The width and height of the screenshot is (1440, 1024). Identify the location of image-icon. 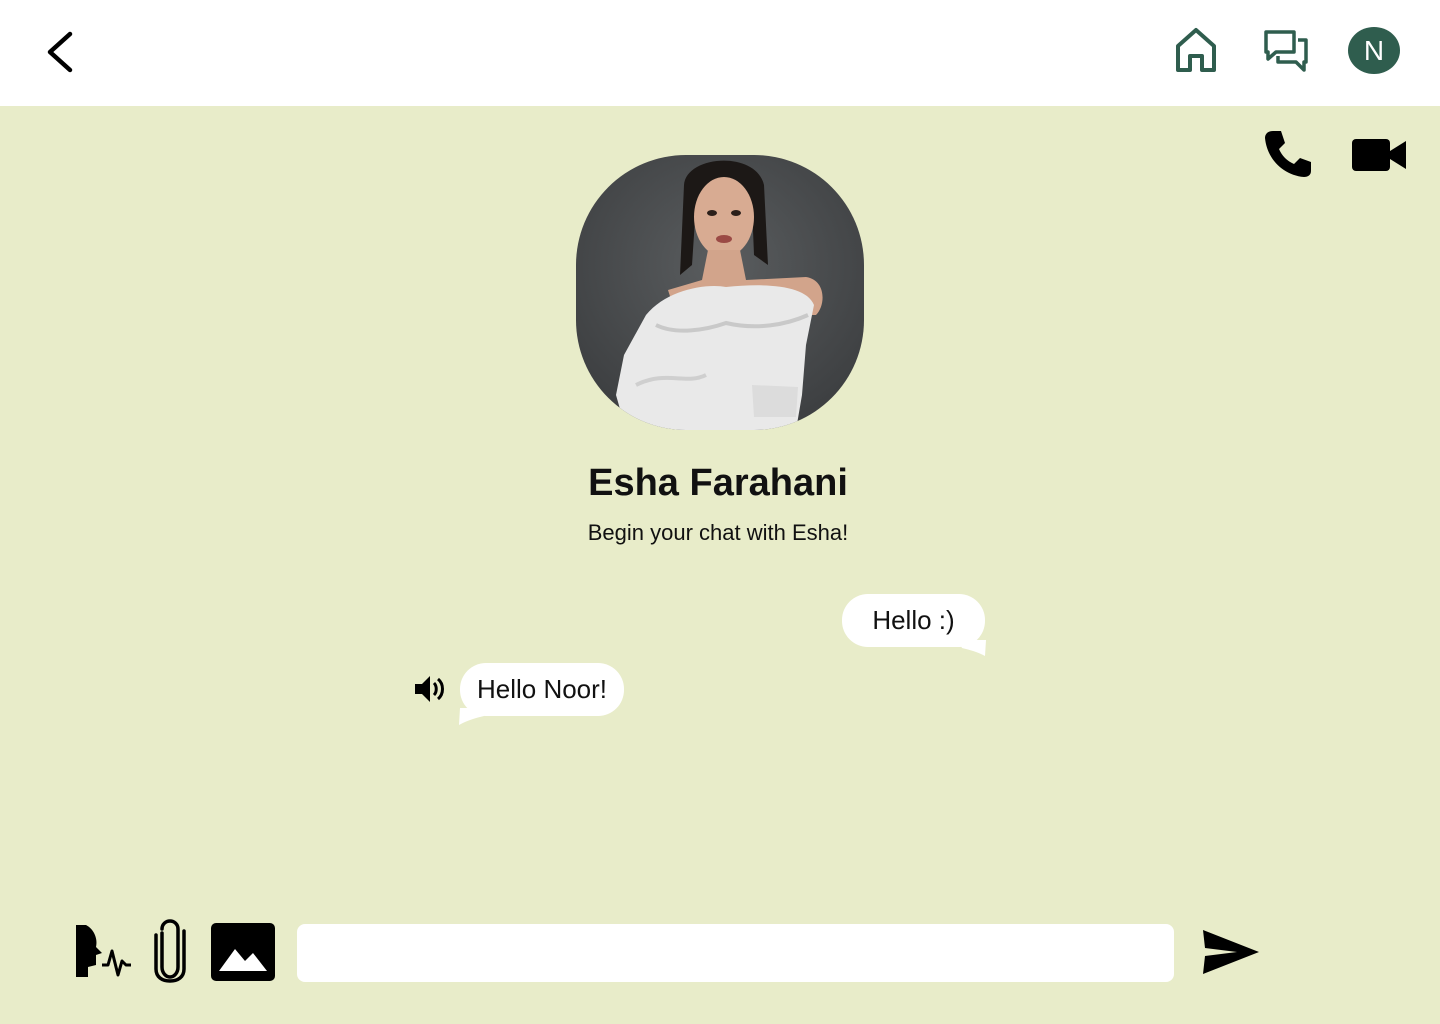
(243, 952).